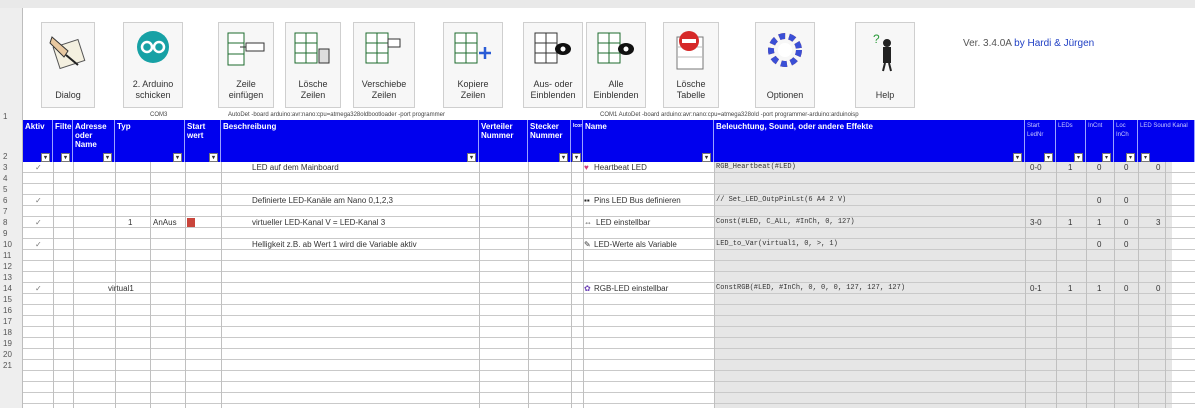 The image size is (1195, 408). Describe the element at coordinates (107, 157) in the screenshot. I see `filter-dropdown-adresse: ▾` at that location.